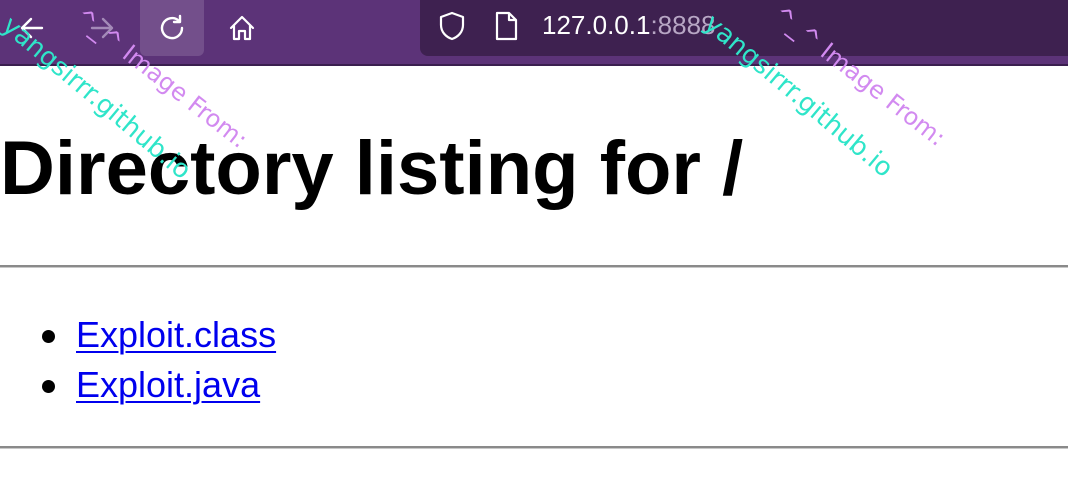 This screenshot has width=1068, height=486. I want to click on arrow-right-icon, so click(102, 28).